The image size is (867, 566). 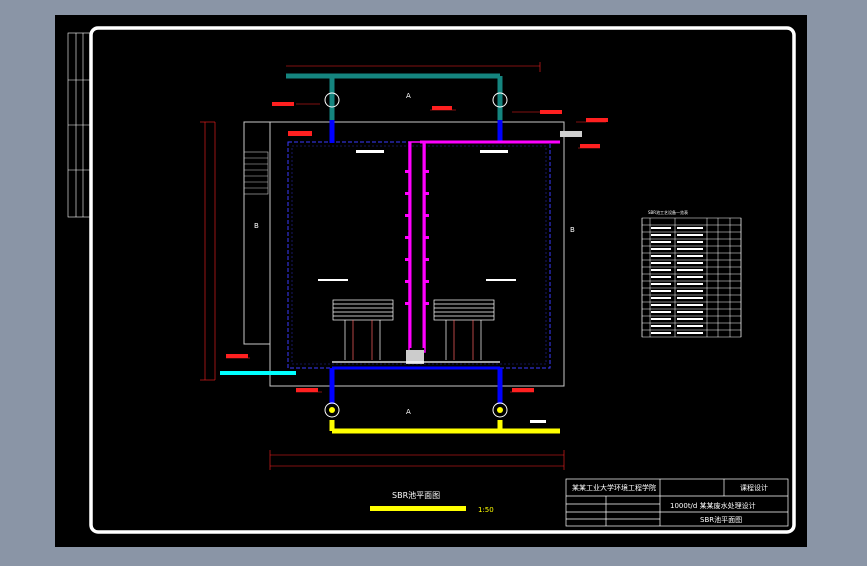 What do you see at coordinates (300, 133) in the screenshot?
I see `inlet-stub` at bounding box center [300, 133].